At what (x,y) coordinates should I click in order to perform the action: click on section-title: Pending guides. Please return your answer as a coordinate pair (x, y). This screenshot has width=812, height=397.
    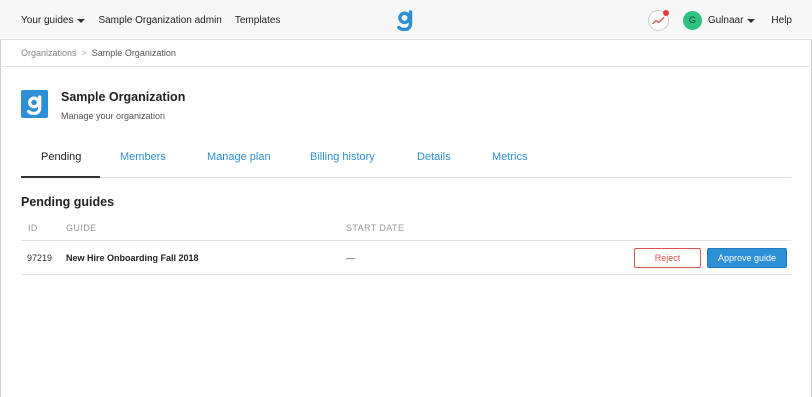
    Looking at the image, I should click on (68, 202).